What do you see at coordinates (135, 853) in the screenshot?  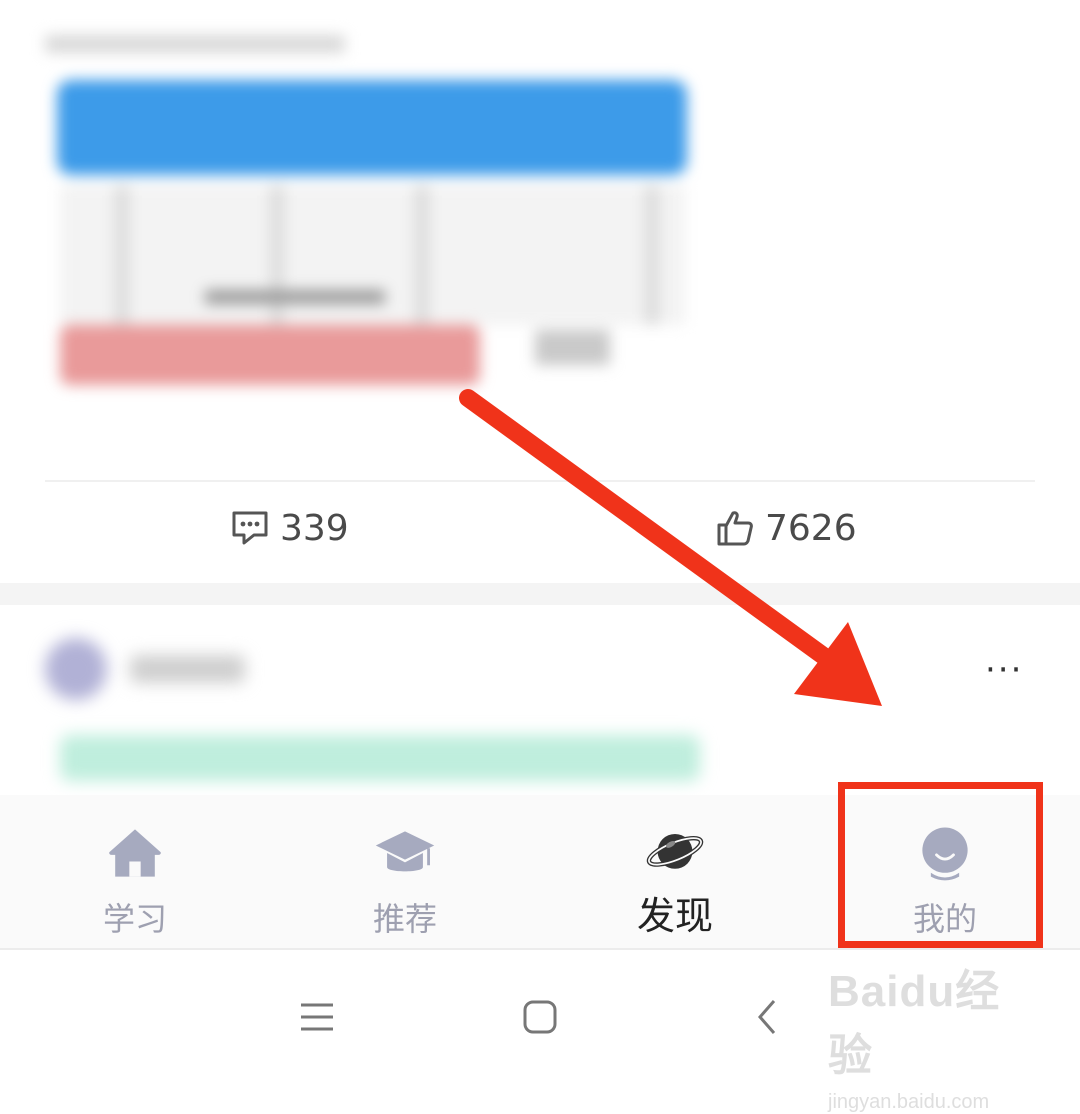 I see `home-icon` at bounding box center [135, 853].